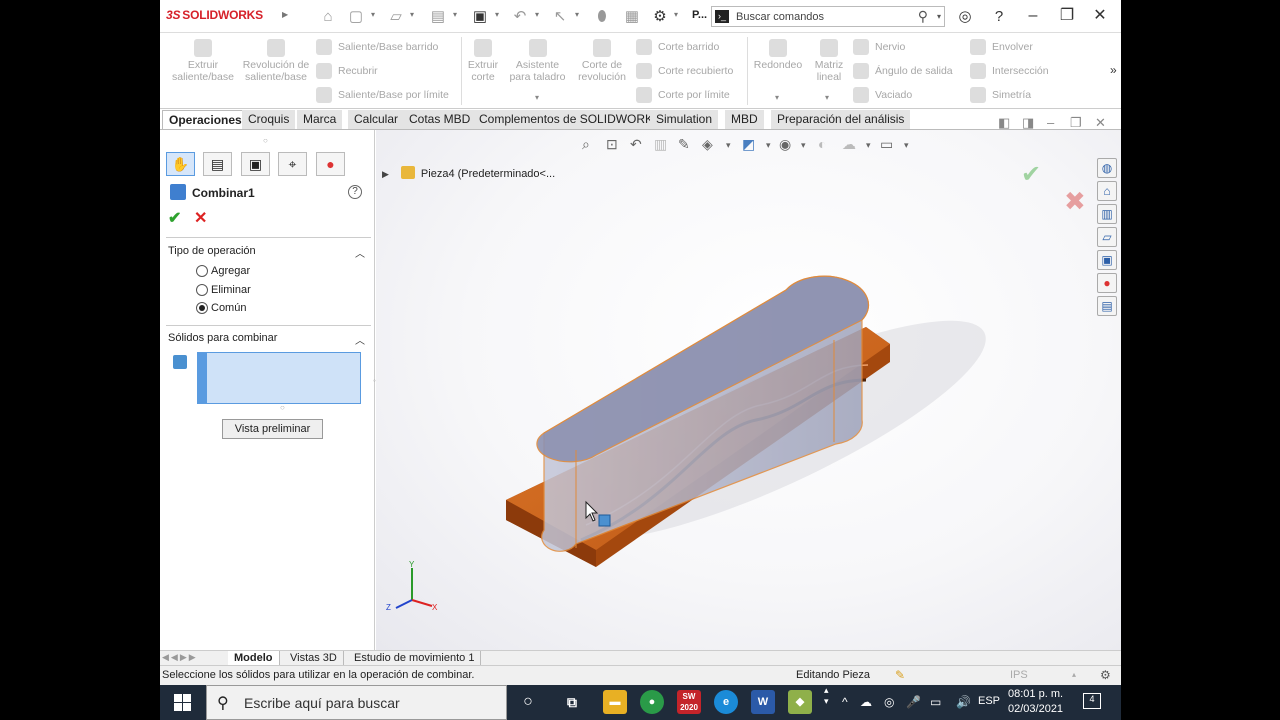 The image size is (1280, 720). Describe the element at coordinates (778, 55) in the screenshot. I see `fillet-button: Redondeo` at that location.